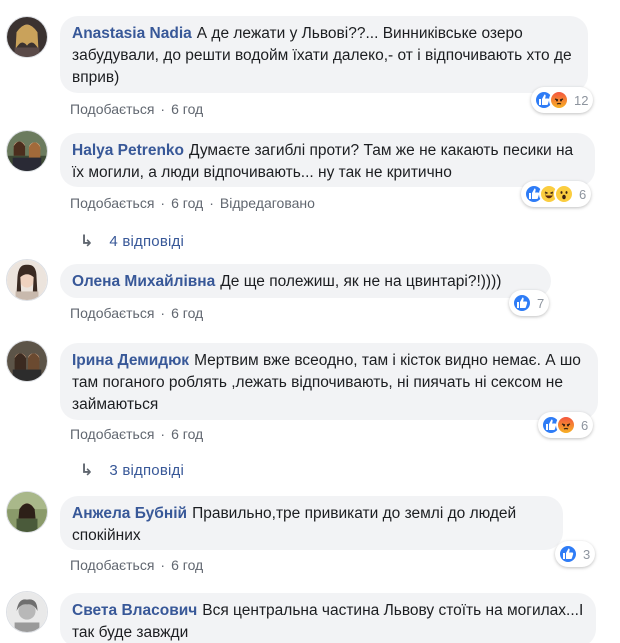 The image size is (620, 643). What do you see at coordinates (581, 100) in the screenshot?
I see `reaction-count: 12` at bounding box center [581, 100].